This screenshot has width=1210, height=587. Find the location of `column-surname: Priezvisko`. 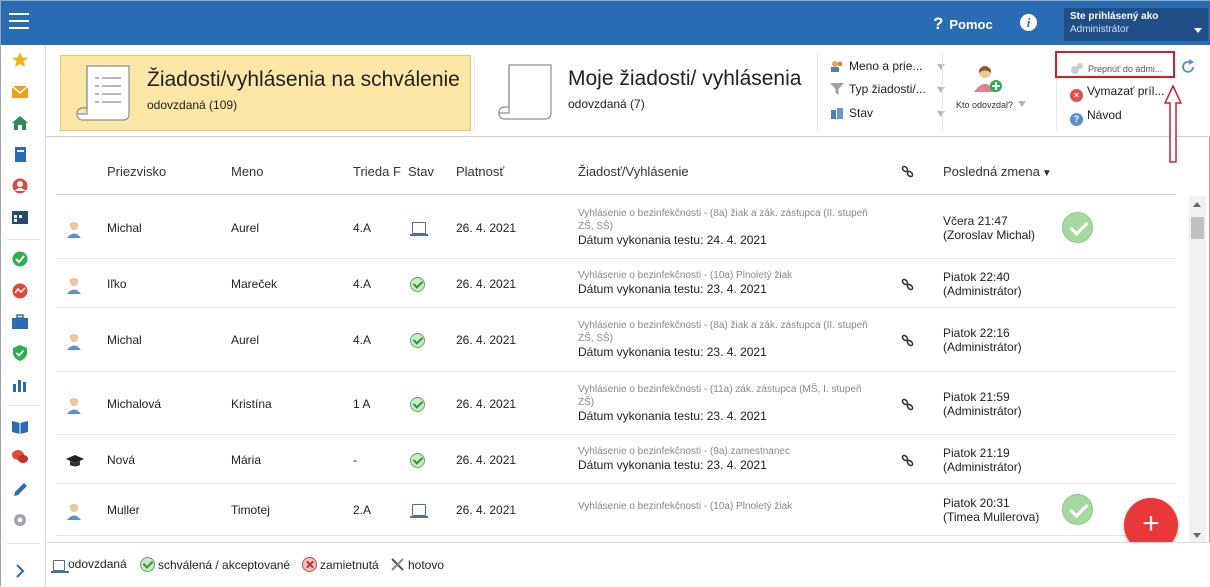

column-surname: Priezvisko is located at coordinates (136, 171).